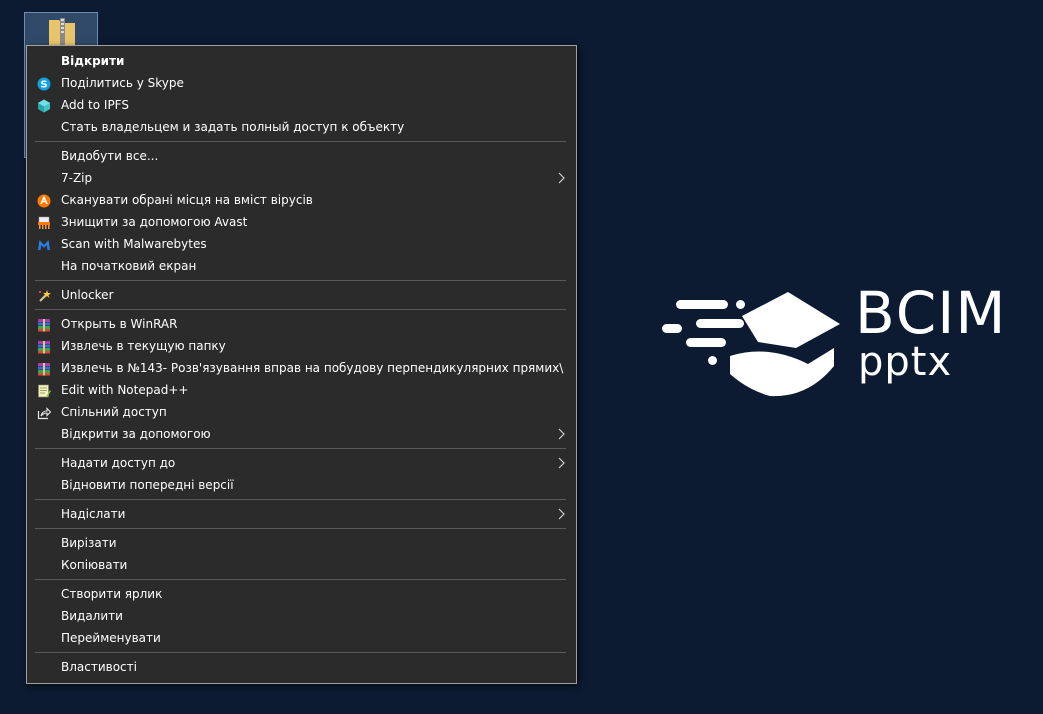 The width and height of the screenshot is (1043, 714). I want to click on menu-item-1-5: На початковий екран, so click(301, 266).